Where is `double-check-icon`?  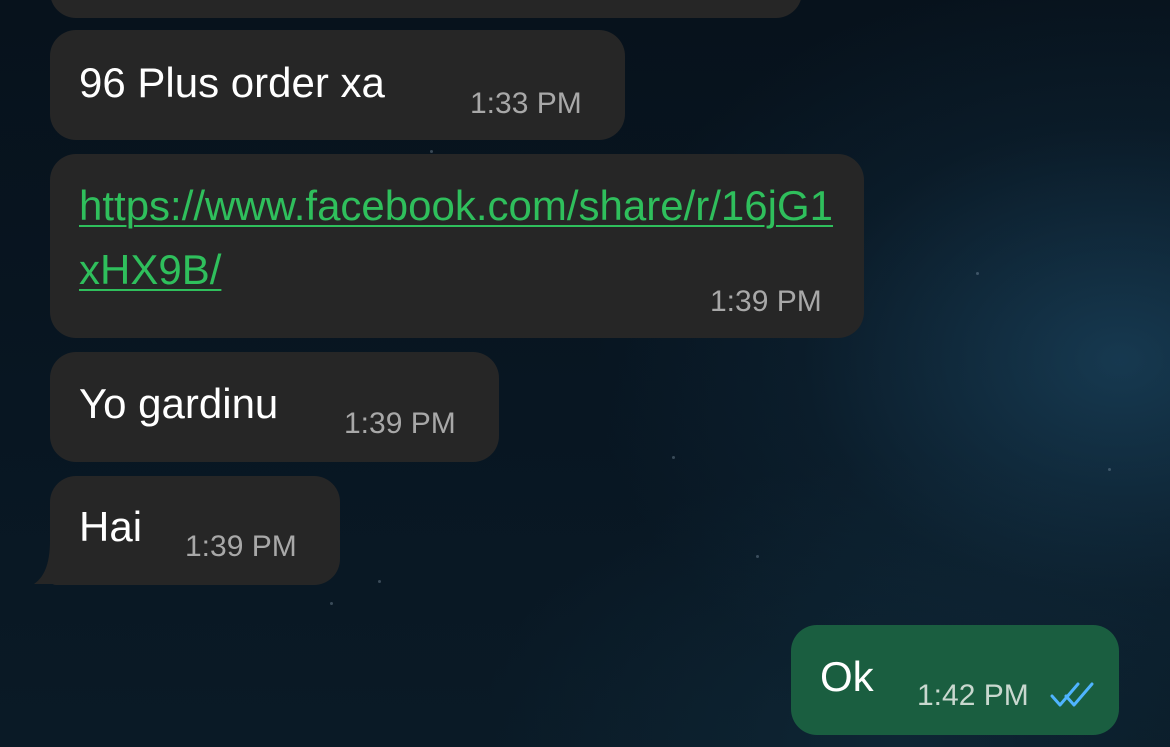 double-check-icon is located at coordinates (1072, 694).